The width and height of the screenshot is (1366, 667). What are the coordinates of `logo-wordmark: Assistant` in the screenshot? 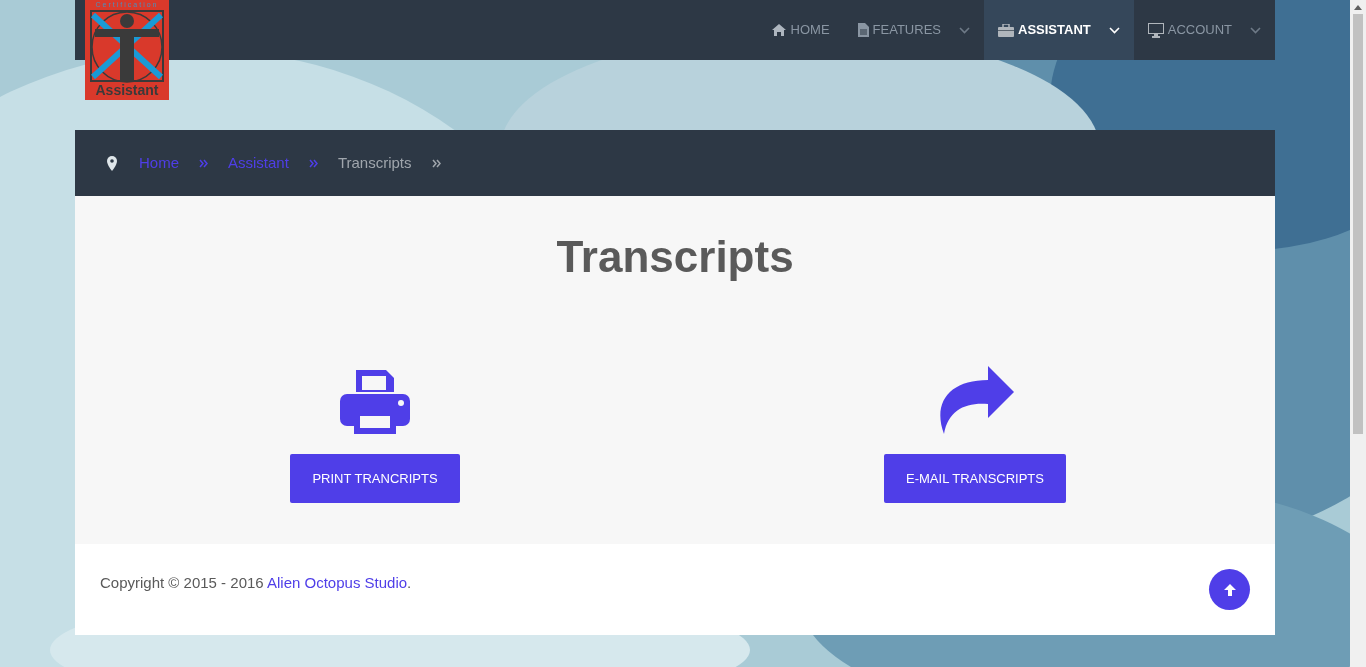 It's located at (127, 90).